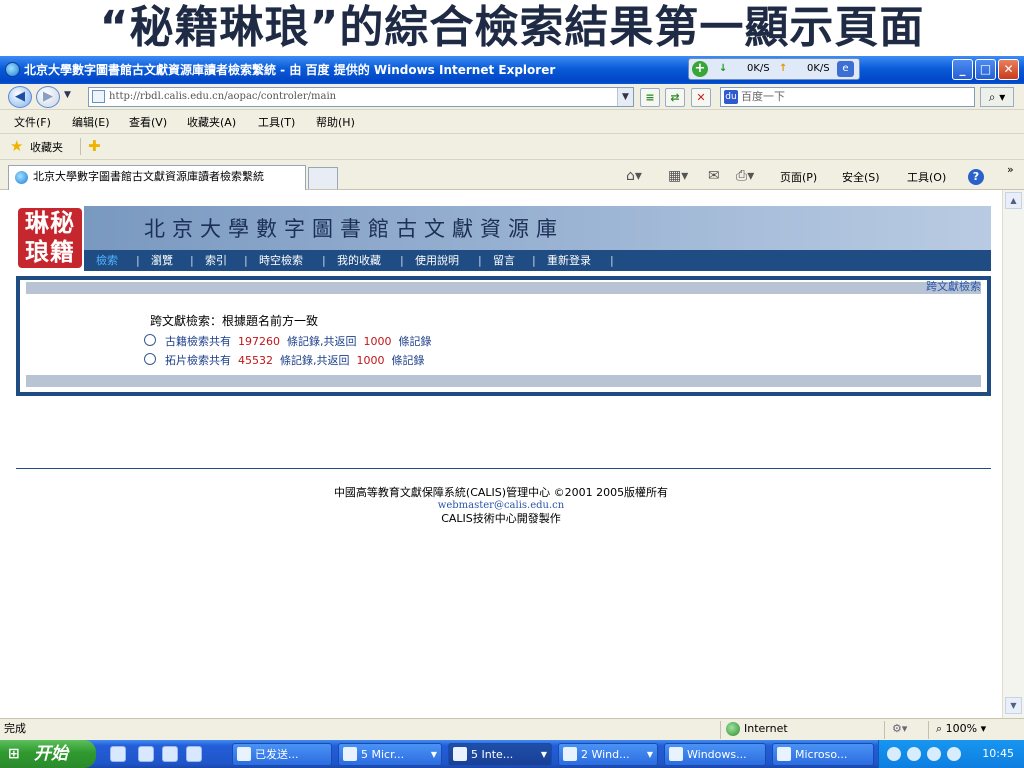  What do you see at coordinates (437, 260) in the screenshot?
I see `nav-instructions: 使用說明` at bounding box center [437, 260].